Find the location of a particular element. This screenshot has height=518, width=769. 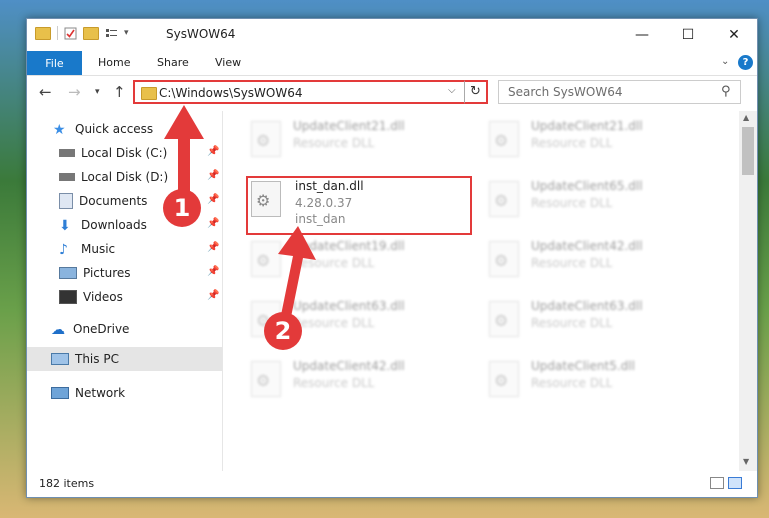

refresh-button: ↻ is located at coordinates (476, 92).